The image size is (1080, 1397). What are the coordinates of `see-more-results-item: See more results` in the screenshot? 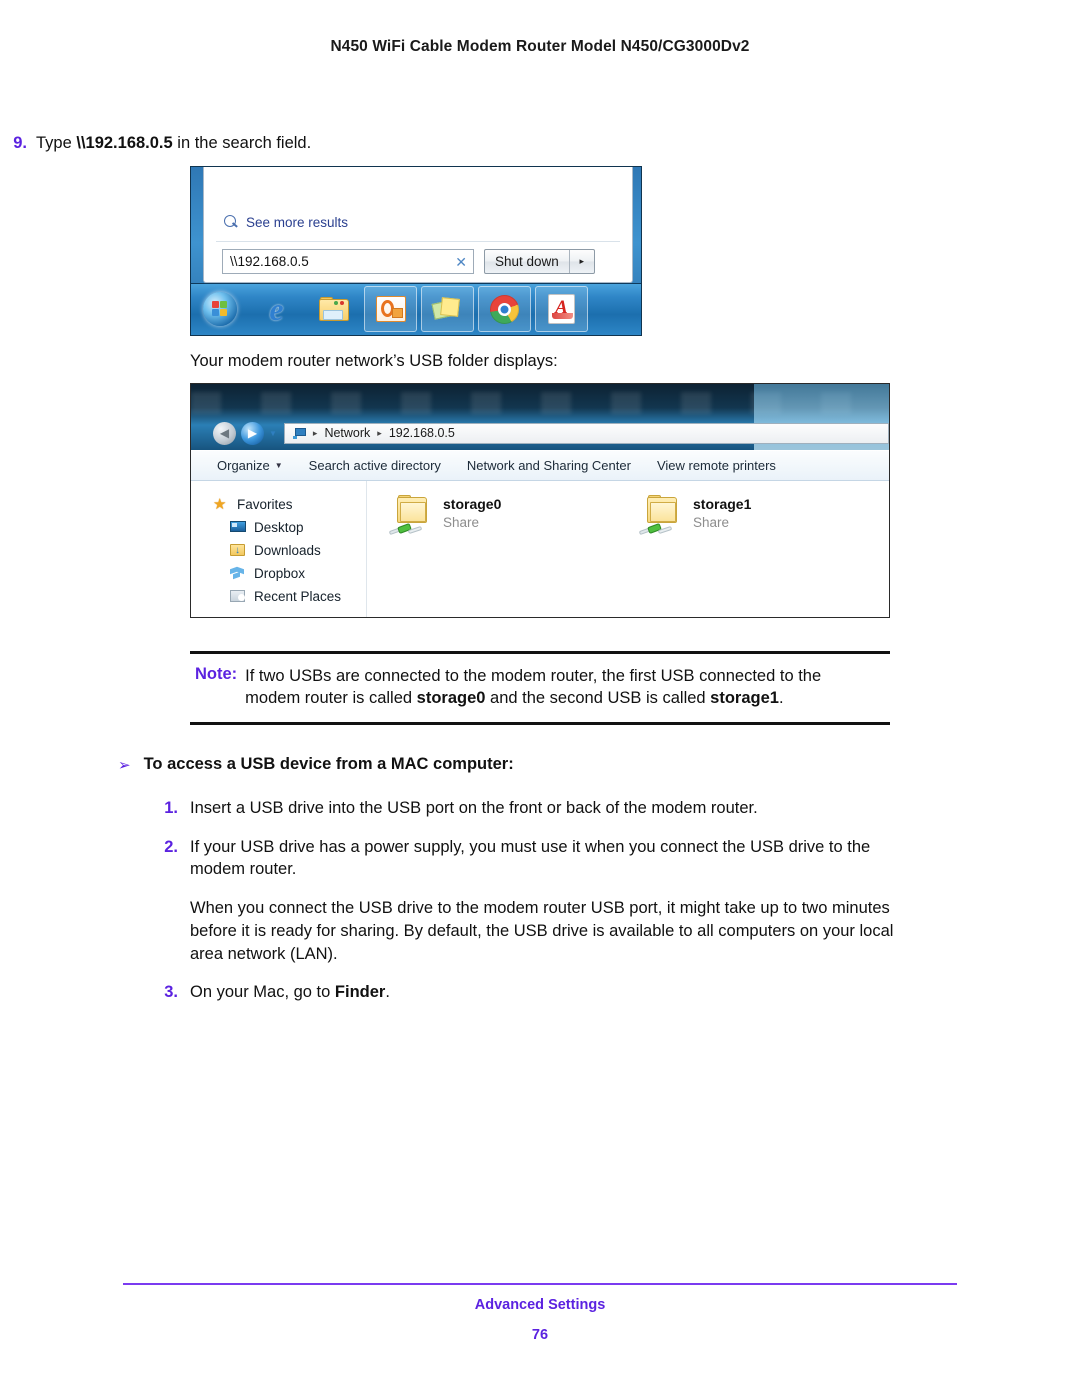 It's located at (286, 222).